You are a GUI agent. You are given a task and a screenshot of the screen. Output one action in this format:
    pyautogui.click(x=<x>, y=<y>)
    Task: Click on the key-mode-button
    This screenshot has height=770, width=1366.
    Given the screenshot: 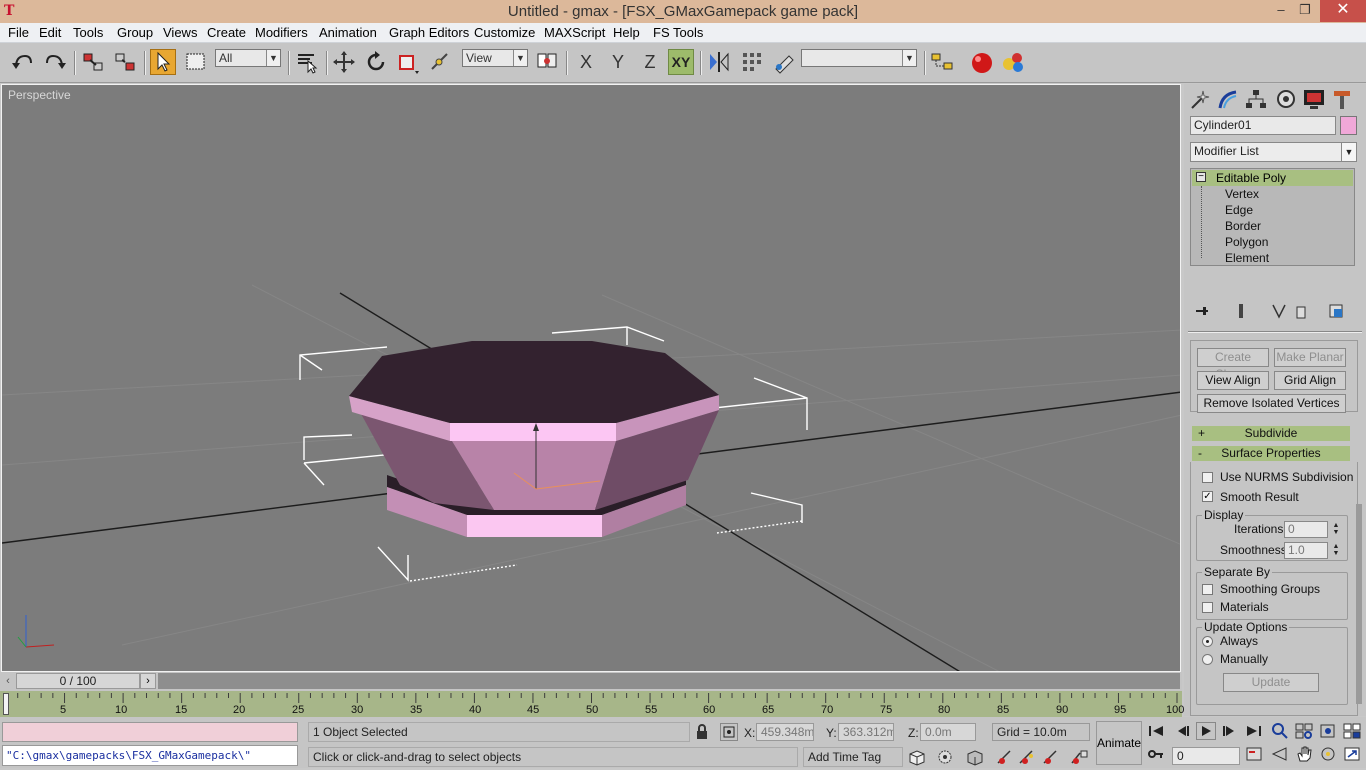 What is the action you would take?
    pyautogui.click(x=1156, y=754)
    